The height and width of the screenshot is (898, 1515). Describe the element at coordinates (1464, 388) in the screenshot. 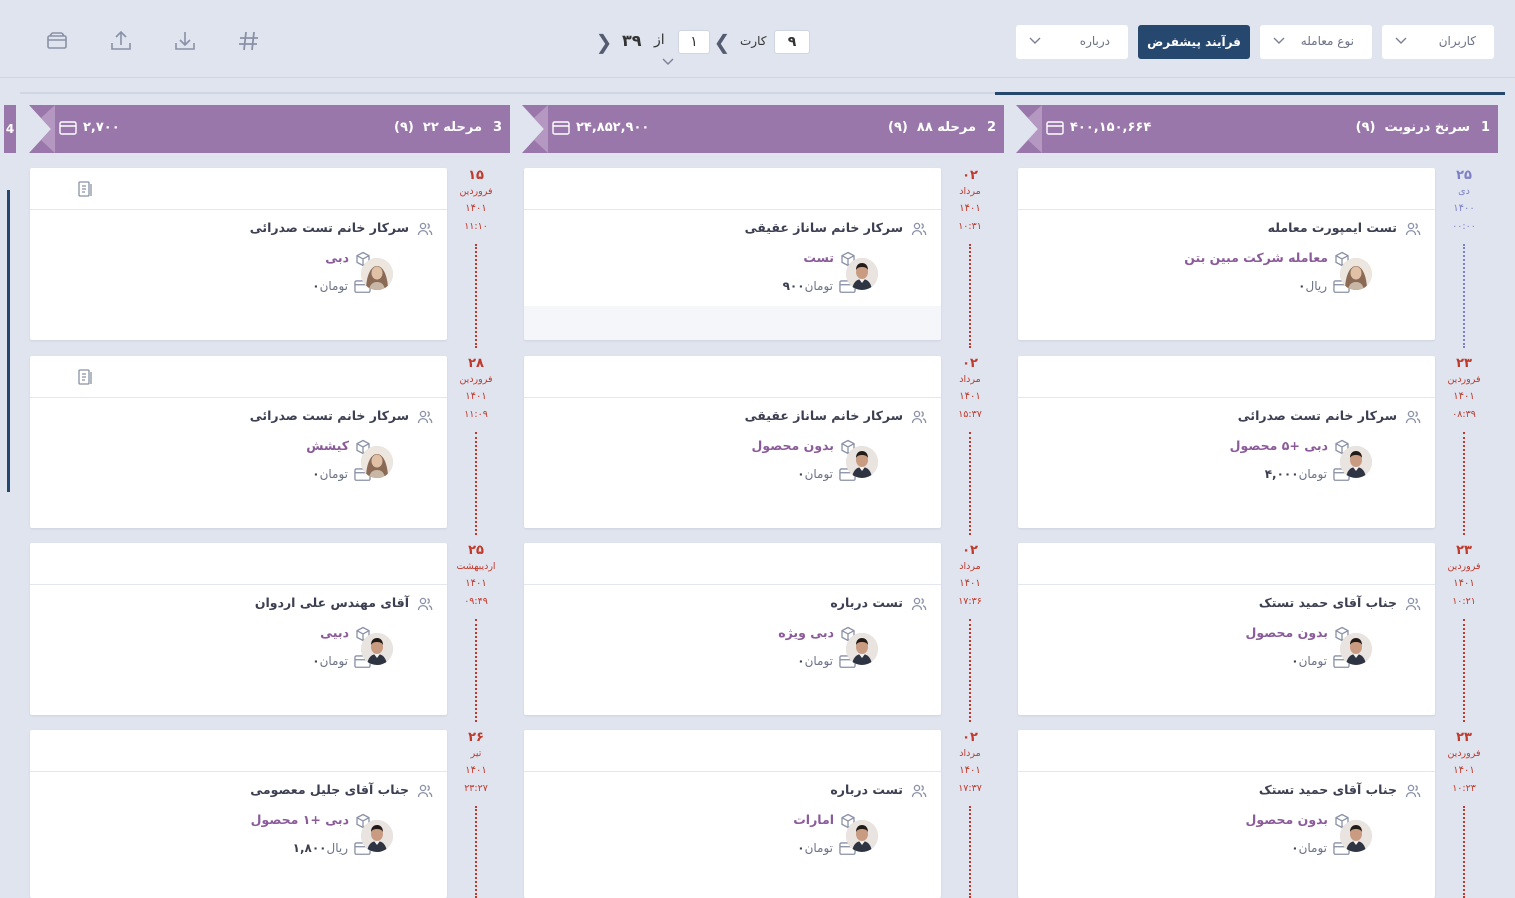

I see `deal-date: ۲۳ فروردین ۱۴۰۱ ۰۸:۳۹` at that location.